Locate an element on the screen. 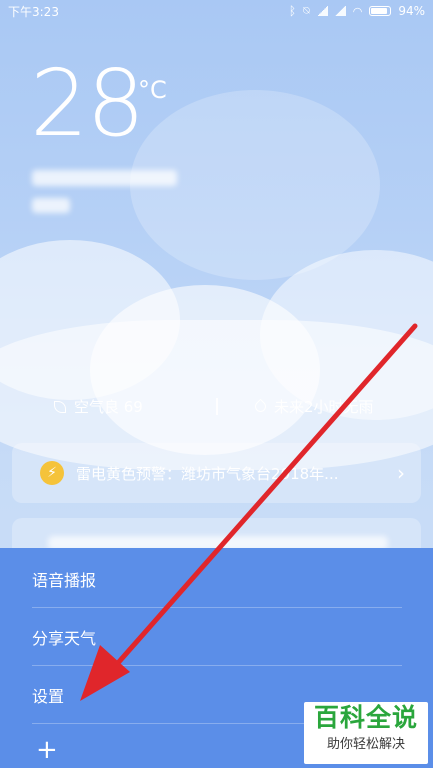 This screenshot has width=433, height=768. wifi-icon: ◠ is located at coordinates (357, 11).